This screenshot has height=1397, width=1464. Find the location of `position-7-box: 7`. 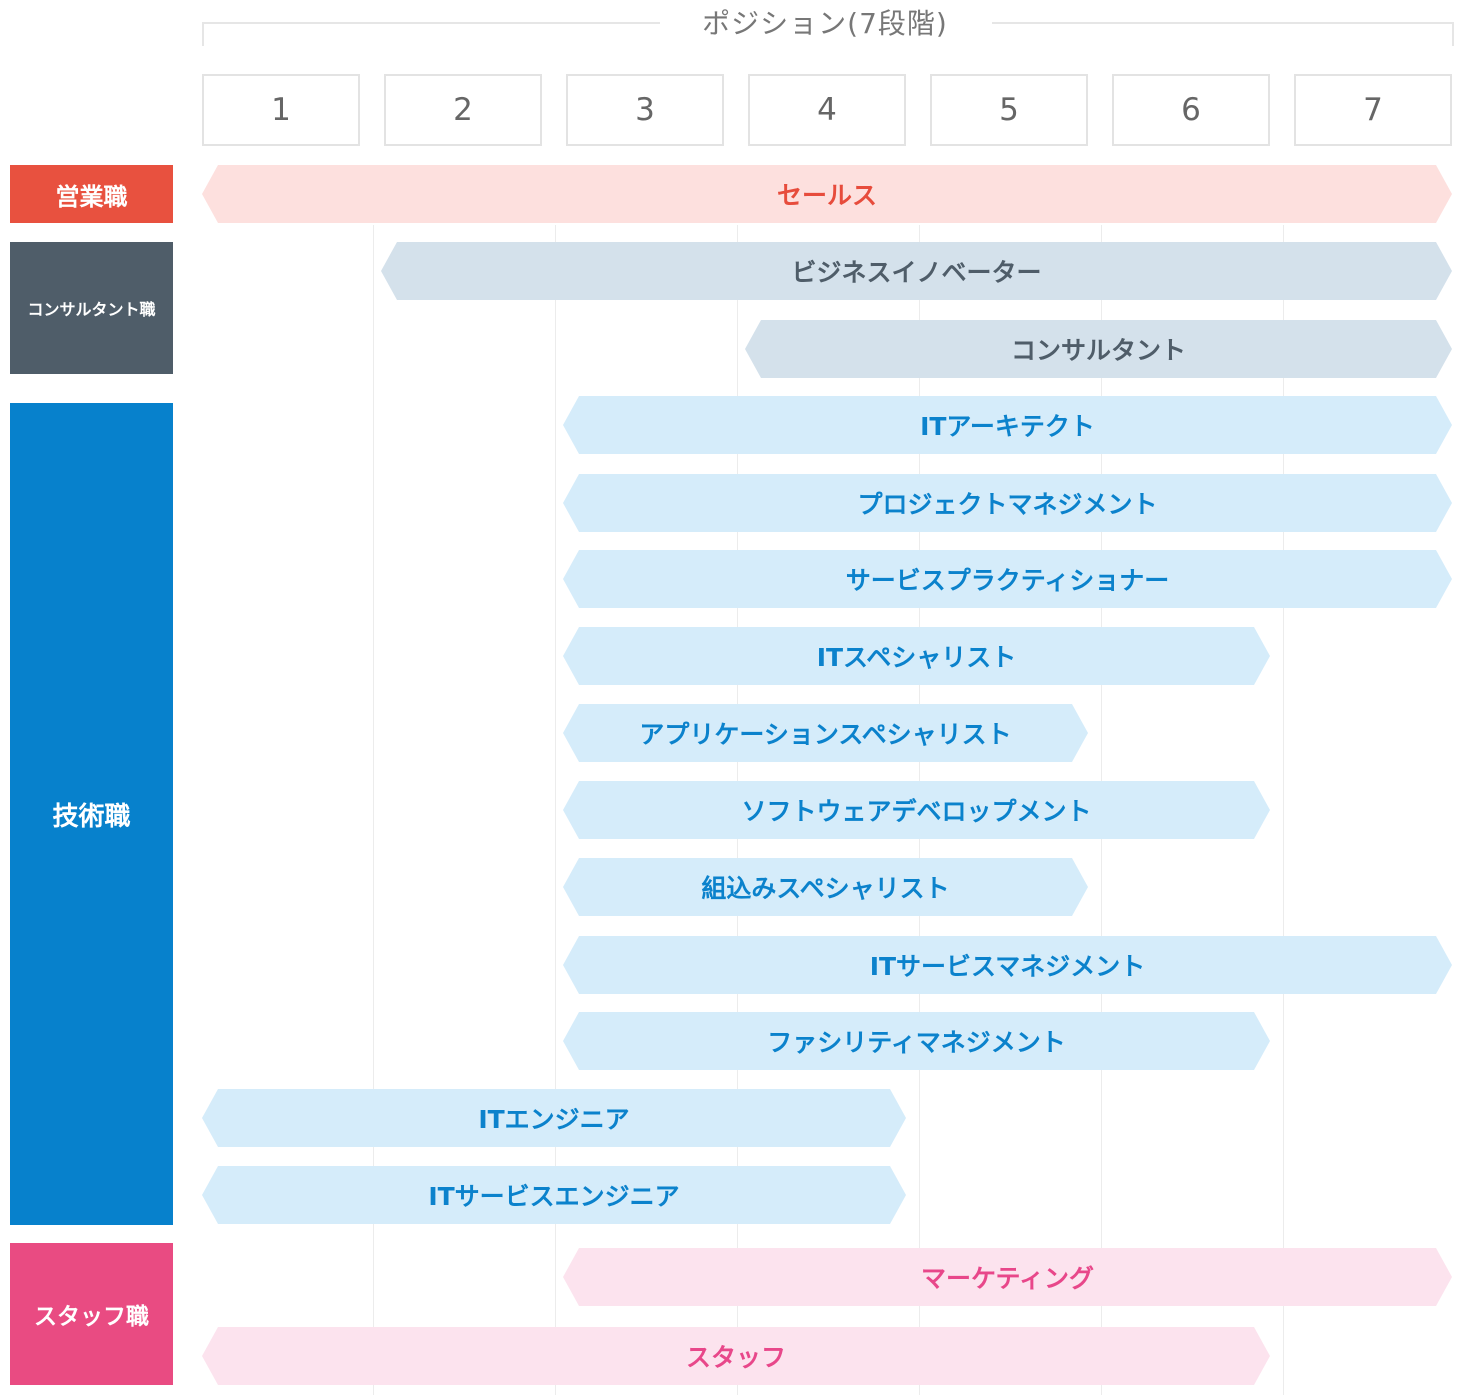

position-7-box: 7 is located at coordinates (1373, 110).